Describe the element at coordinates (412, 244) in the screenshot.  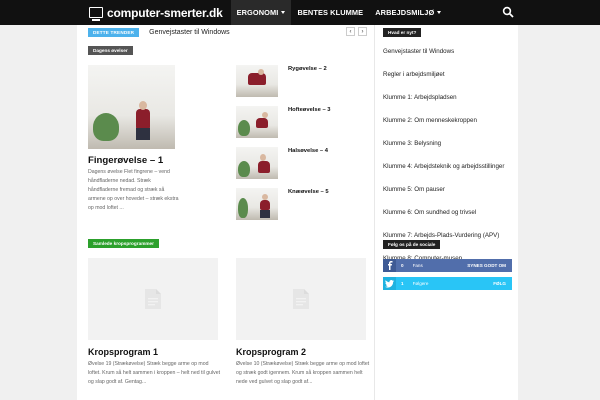
I see `sidebar-title-social: Følg os på de sociale` at that location.